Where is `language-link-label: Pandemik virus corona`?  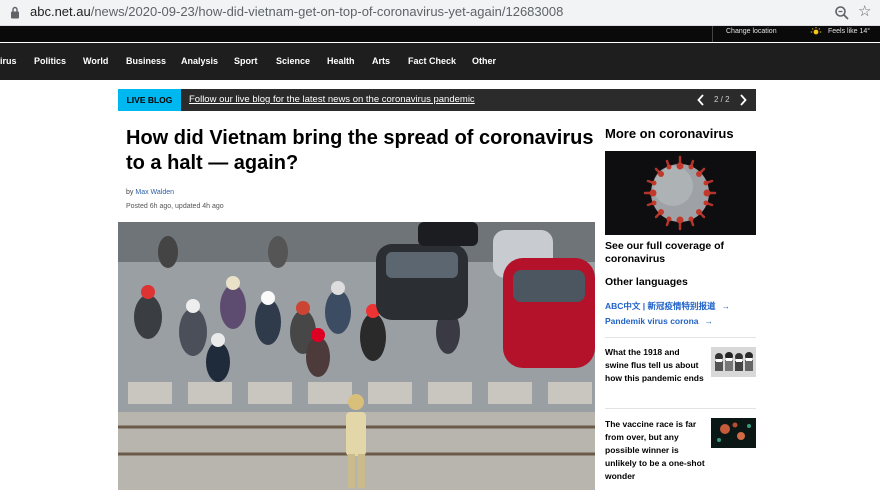
language-link-label: Pandemik virus corona is located at coordinates (652, 321).